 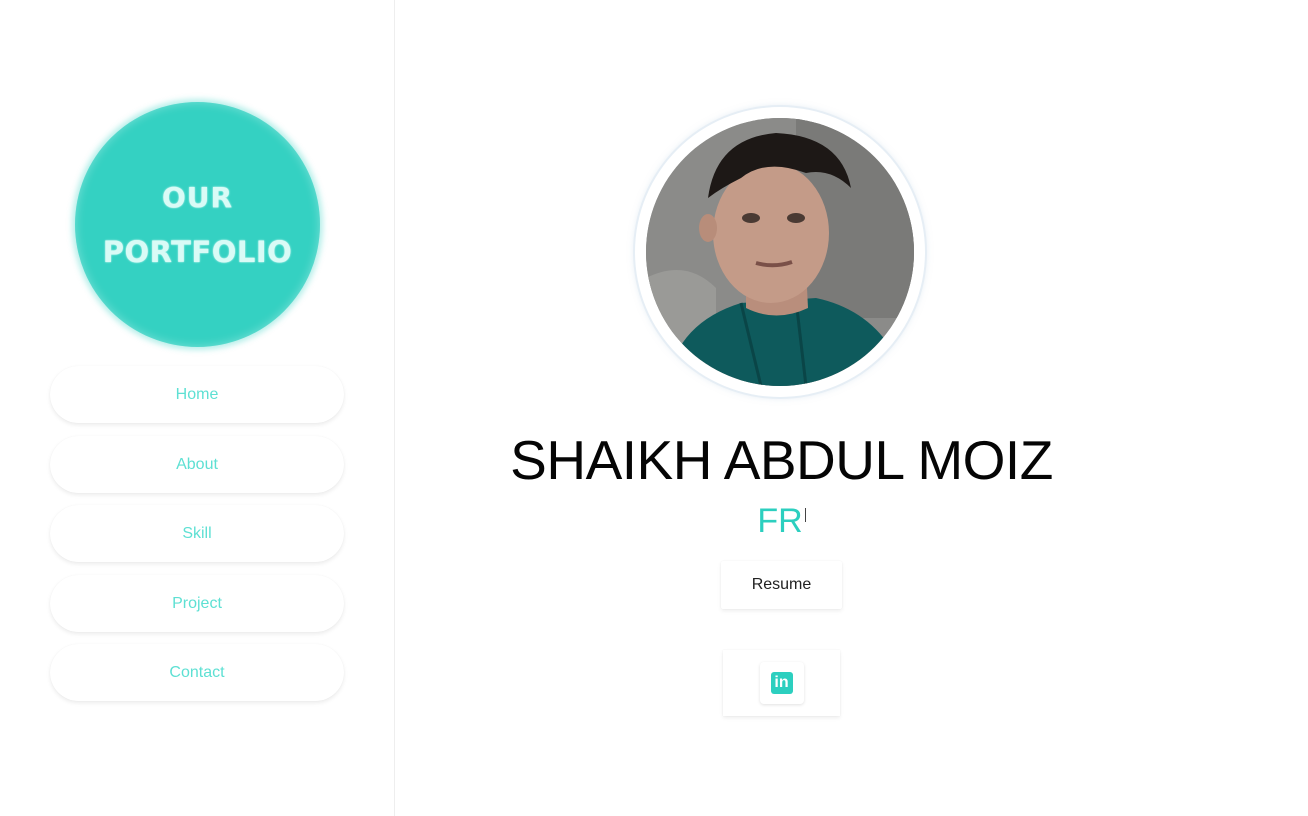 What do you see at coordinates (781, 585) in the screenshot?
I see `resume-button: Resume` at bounding box center [781, 585].